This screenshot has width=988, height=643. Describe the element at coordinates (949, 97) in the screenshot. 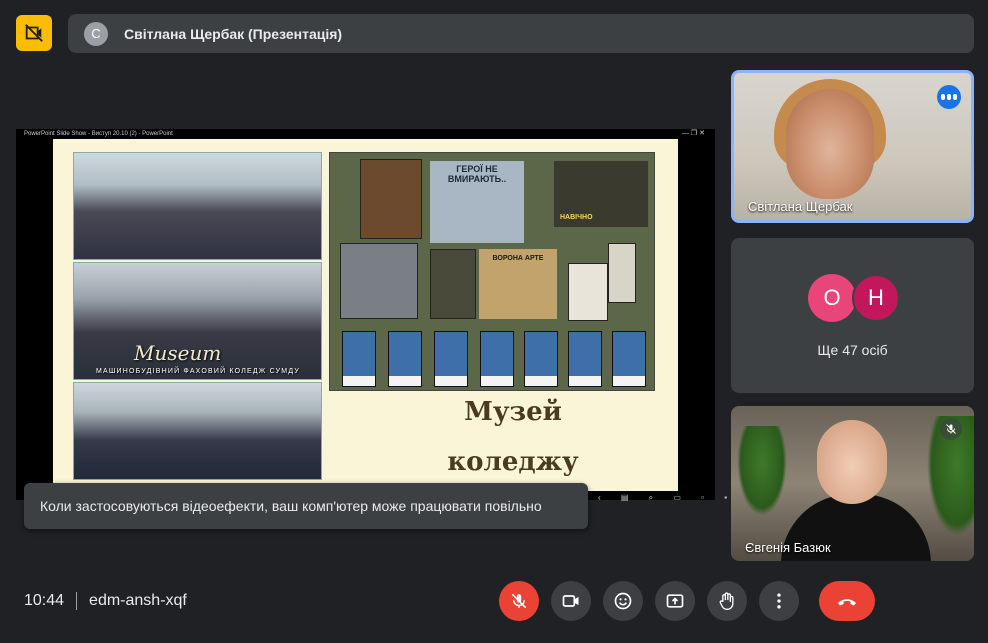

I see `speaking-indicator-icon` at that location.